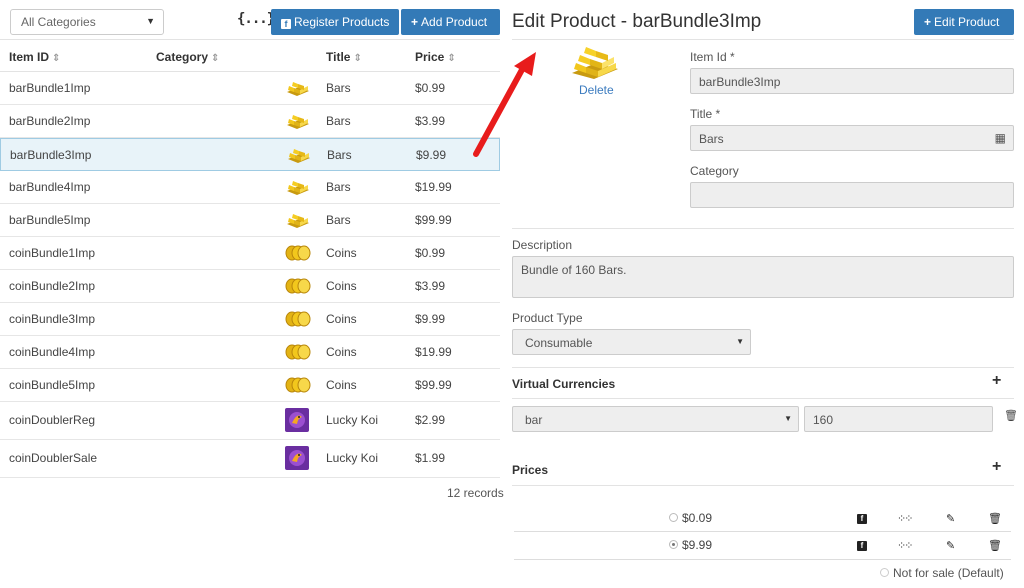 The height and width of the screenshot is (588, 1024). Describe the element at coordinates (430, 319) in the screenshot. I see `row-price: $9.99` at that location.